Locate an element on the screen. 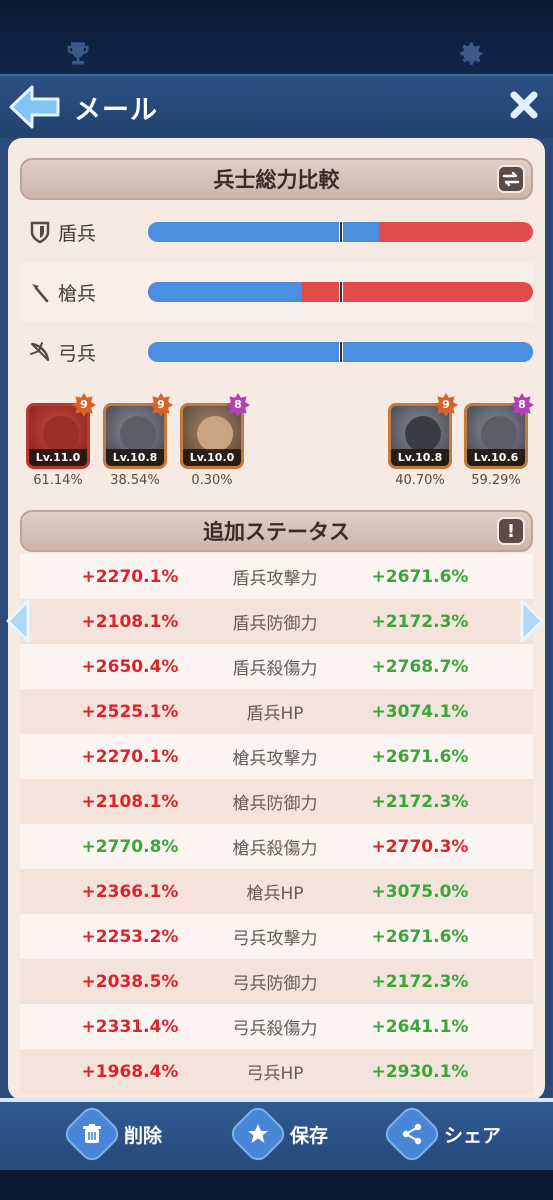  trash-icon is located at coordinates (92, 1133).